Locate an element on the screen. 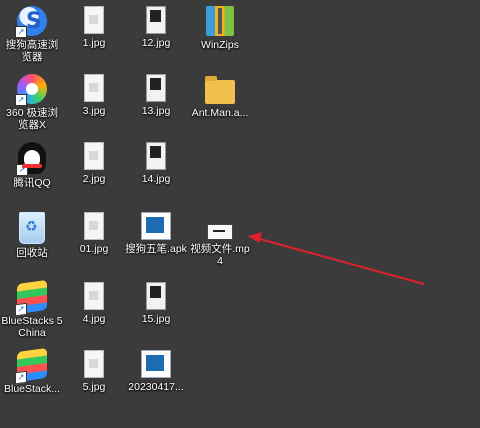 The image size is (480, 428). desktop-icon-label: 01.jpg is located at coordinates (94, 249).